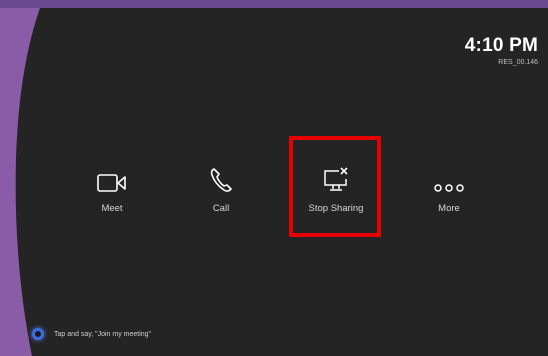 The width and height of the screenshot is (548, 356). Describe the element at coordinates (335, 186) in the screenshot. I see `stop-sharing-highlight` at that location.